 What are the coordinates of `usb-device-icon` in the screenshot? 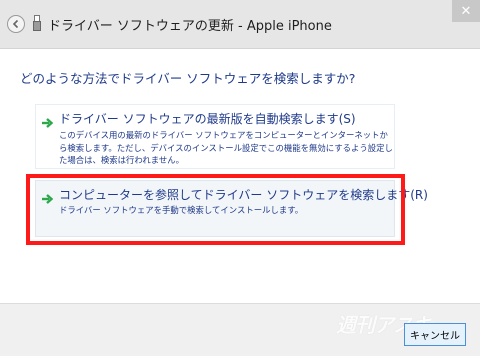 It's located at (37, 23).